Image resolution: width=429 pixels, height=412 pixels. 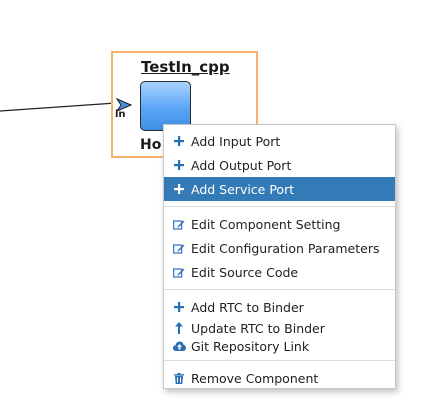 What do you see at coordinates (285, 248) in the screenshot?
I see `menu-item-label: Edit Configuration Parameters` at bounding box center [285, 248].